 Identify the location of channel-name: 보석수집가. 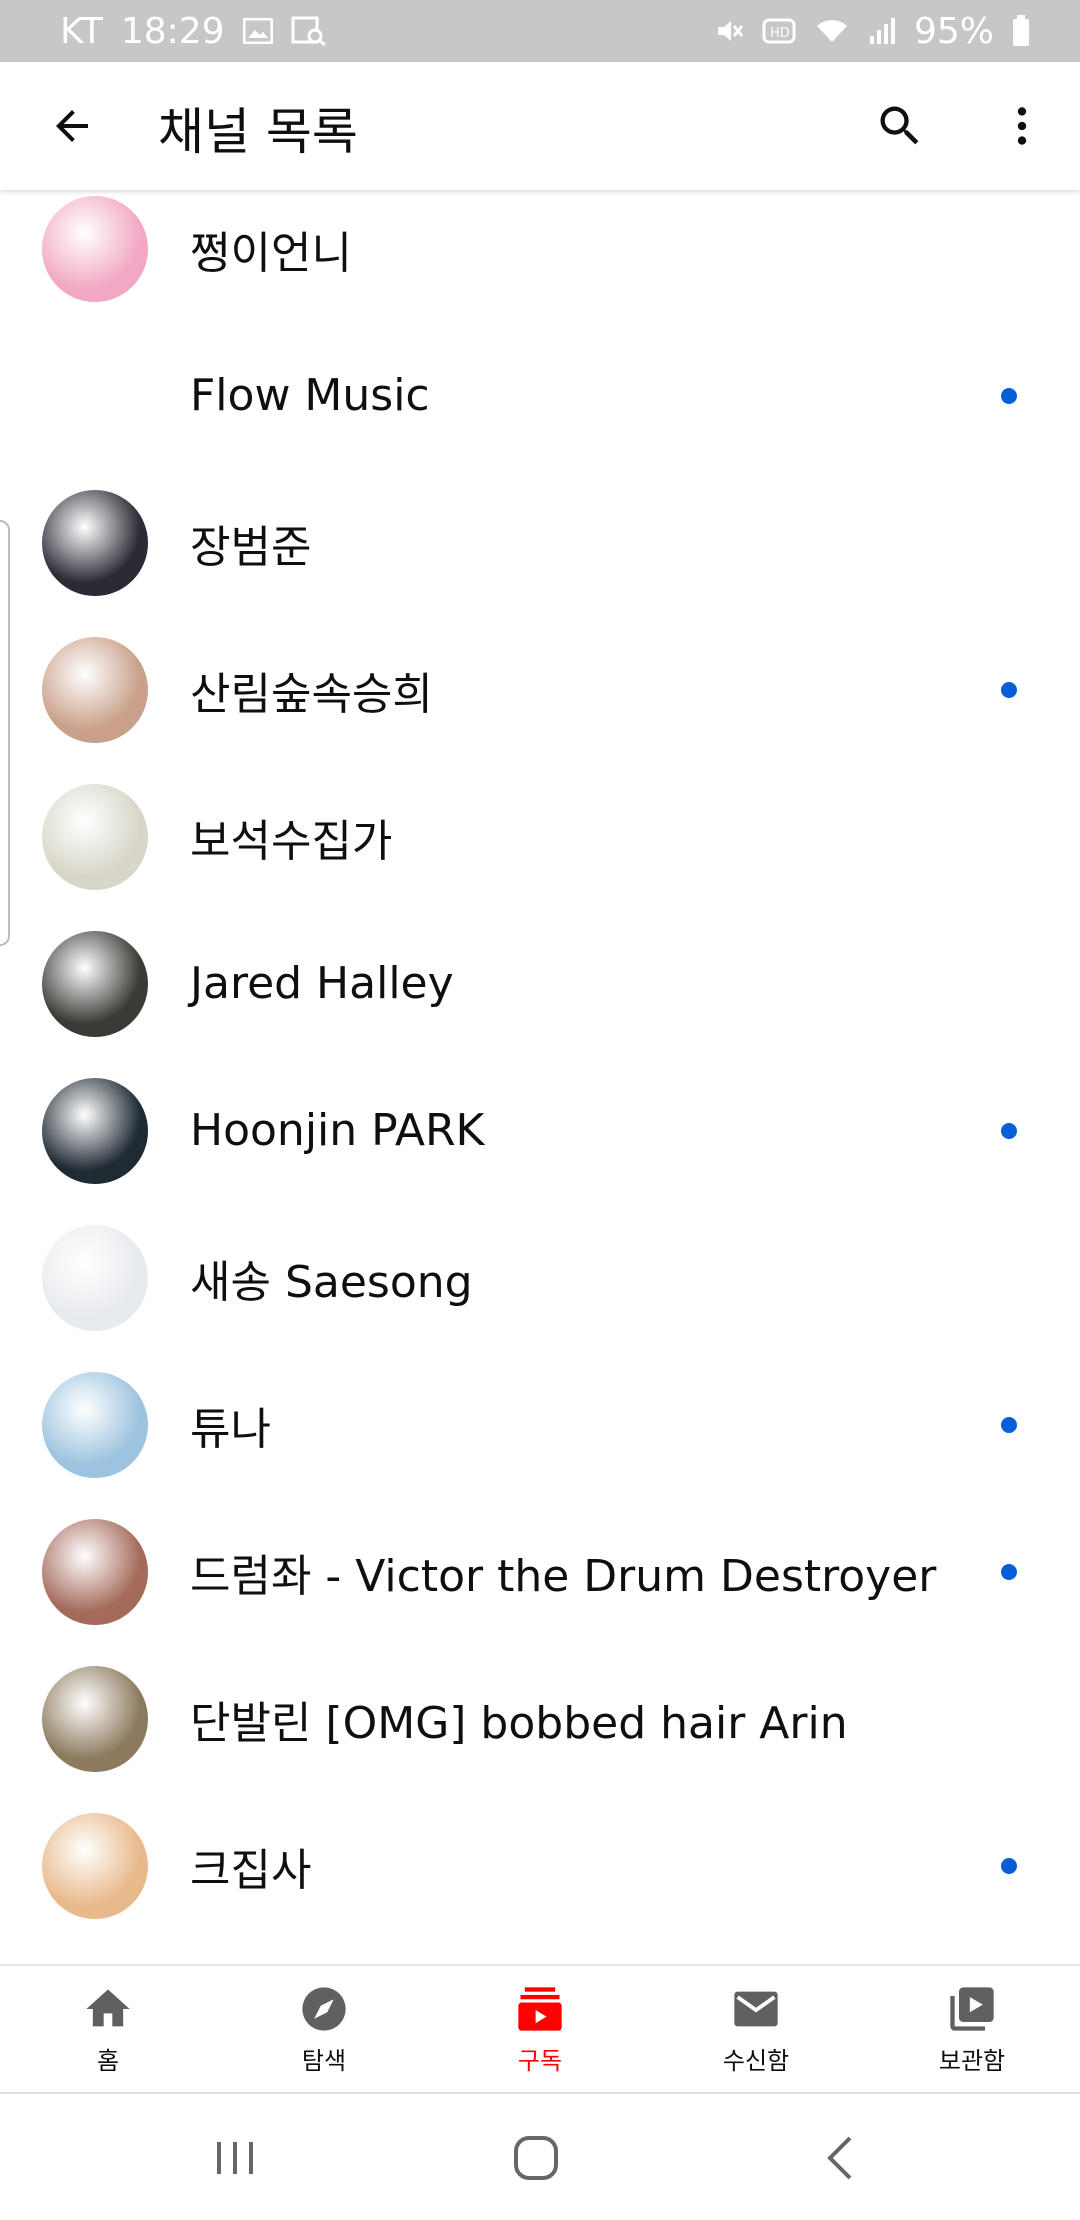
(291, 841).